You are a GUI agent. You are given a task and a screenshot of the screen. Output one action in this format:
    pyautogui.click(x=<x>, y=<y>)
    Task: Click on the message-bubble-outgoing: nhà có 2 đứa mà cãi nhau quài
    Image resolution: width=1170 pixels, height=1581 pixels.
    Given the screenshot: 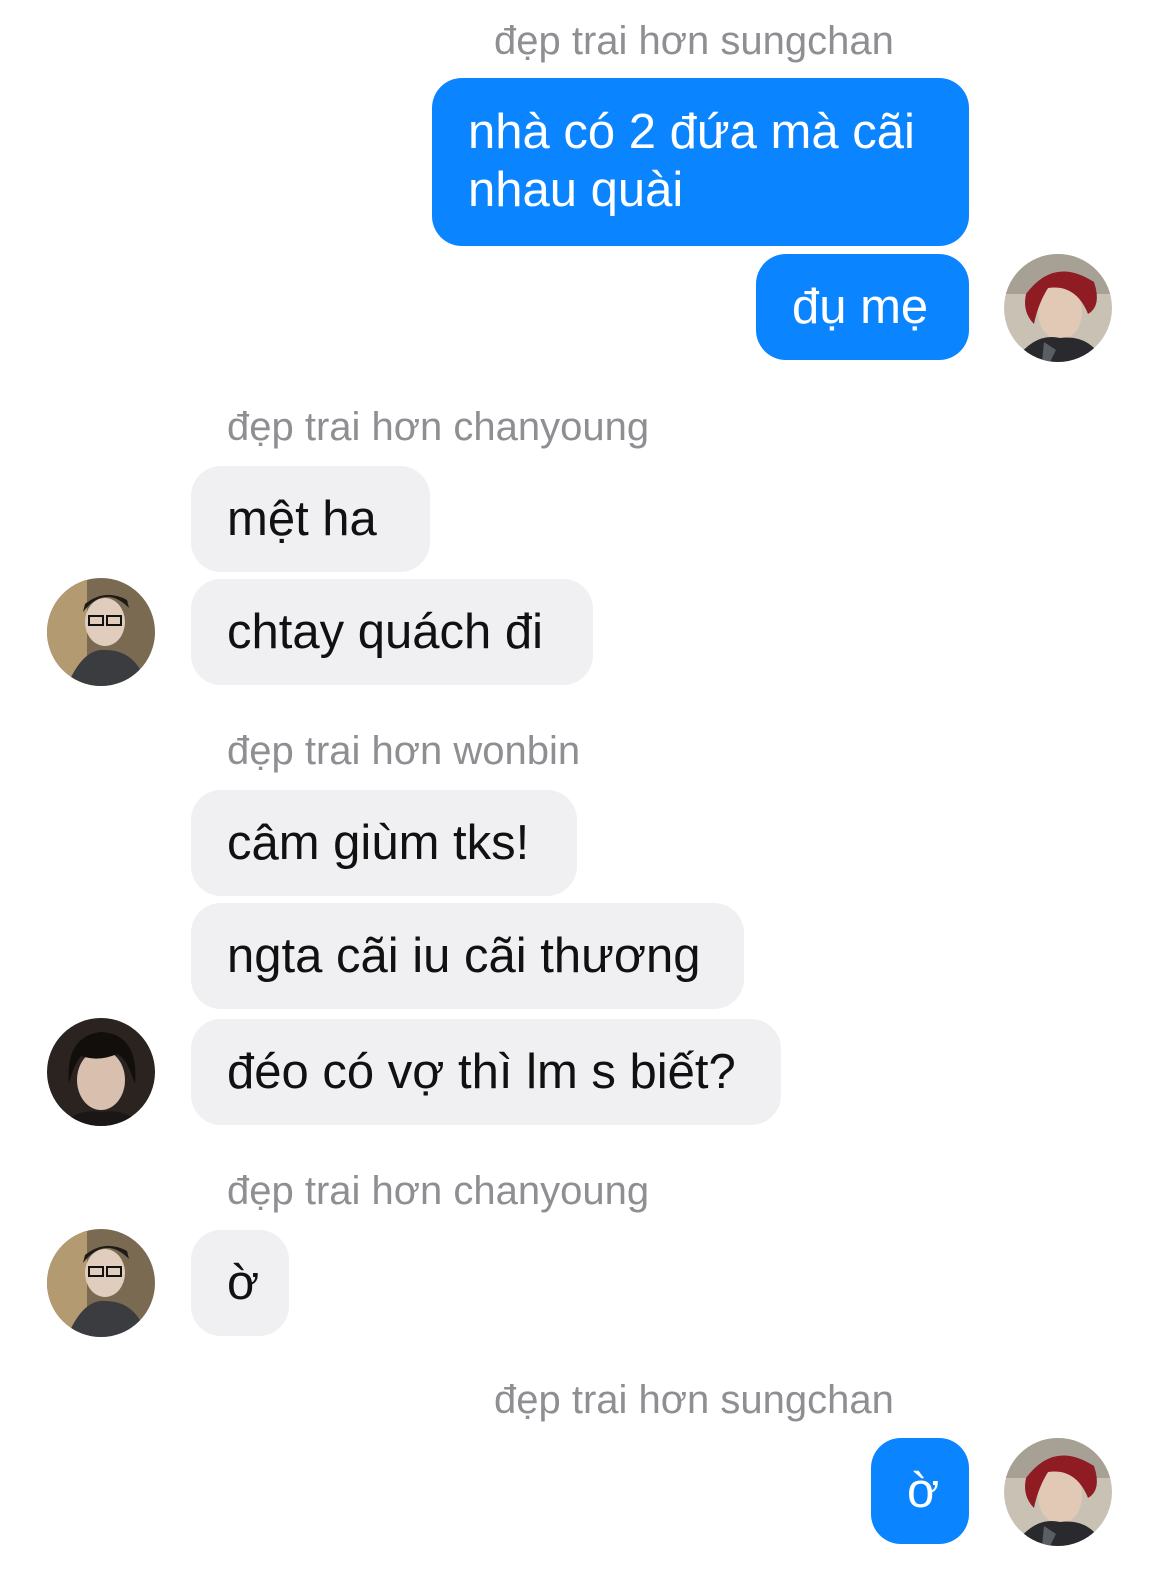 What is the action you would take?
    pyautogui.click(x=700, y=162)
    